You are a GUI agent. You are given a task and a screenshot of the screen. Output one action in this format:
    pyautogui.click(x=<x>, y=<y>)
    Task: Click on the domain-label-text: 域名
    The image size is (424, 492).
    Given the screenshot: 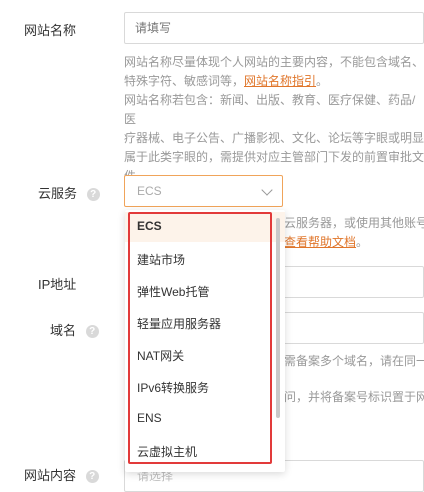 What is the action you would take?
    pyautogui.click(x=63, y=330)
    